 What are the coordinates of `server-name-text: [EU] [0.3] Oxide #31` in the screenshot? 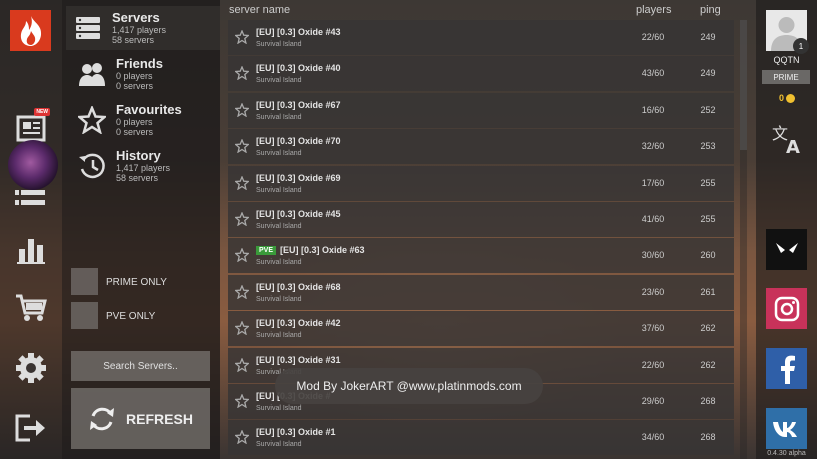 It's located at (298, 359).